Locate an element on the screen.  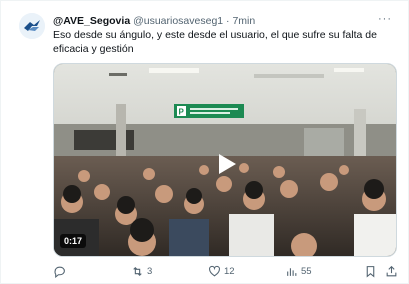
views-icon is located at coordinates (292, 271).